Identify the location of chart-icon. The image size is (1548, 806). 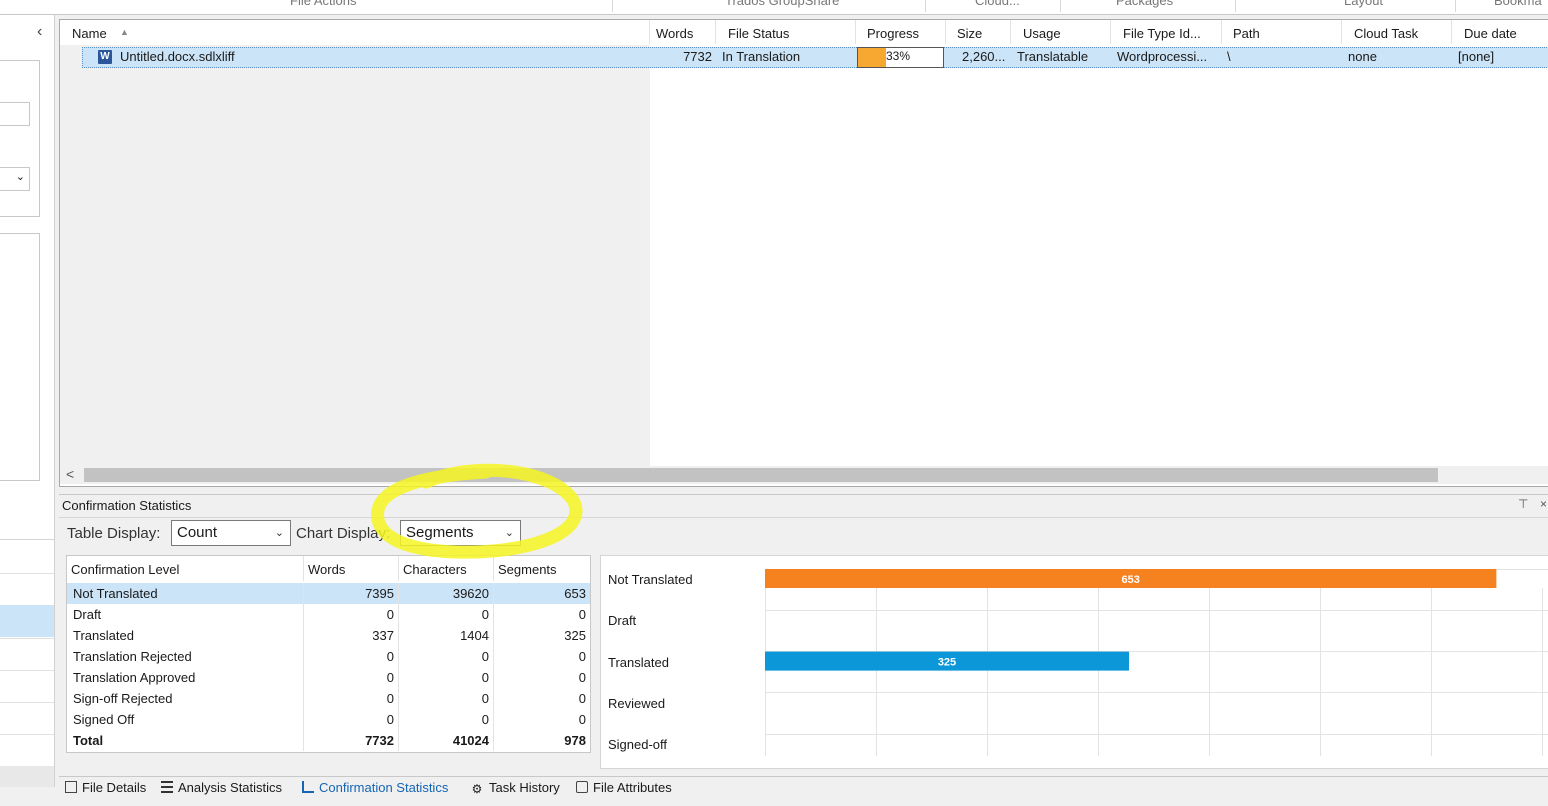
(308, 787).